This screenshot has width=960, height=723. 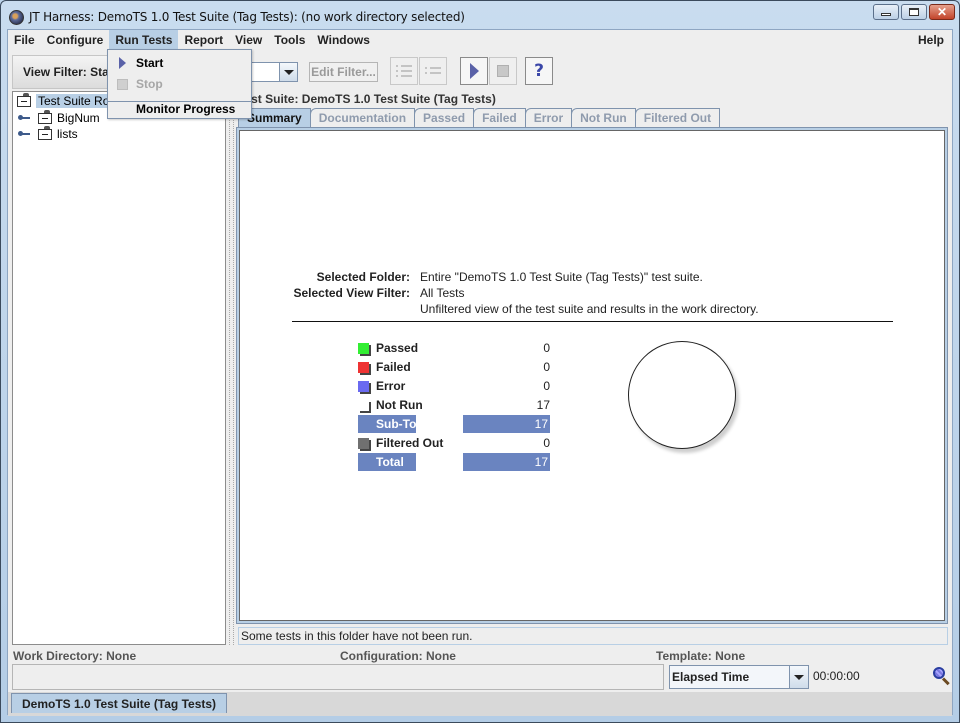 I want to click on split-pane-divider, so click(x=231, y=368).